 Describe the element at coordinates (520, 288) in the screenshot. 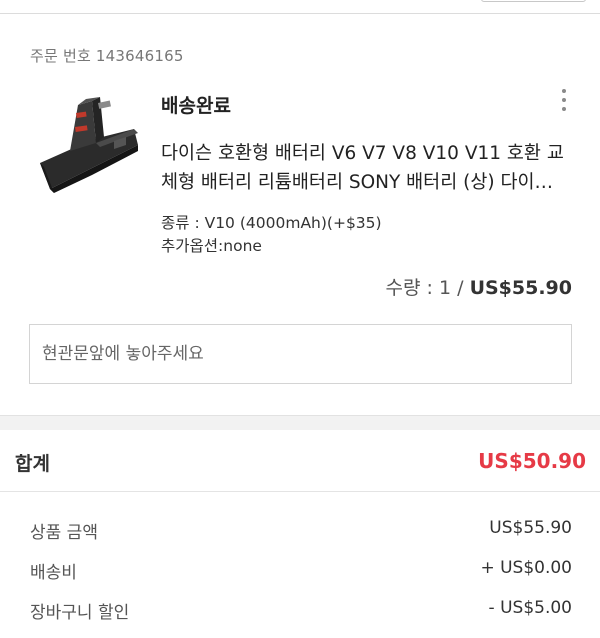

I see `item-price: US$55.90` at that location.